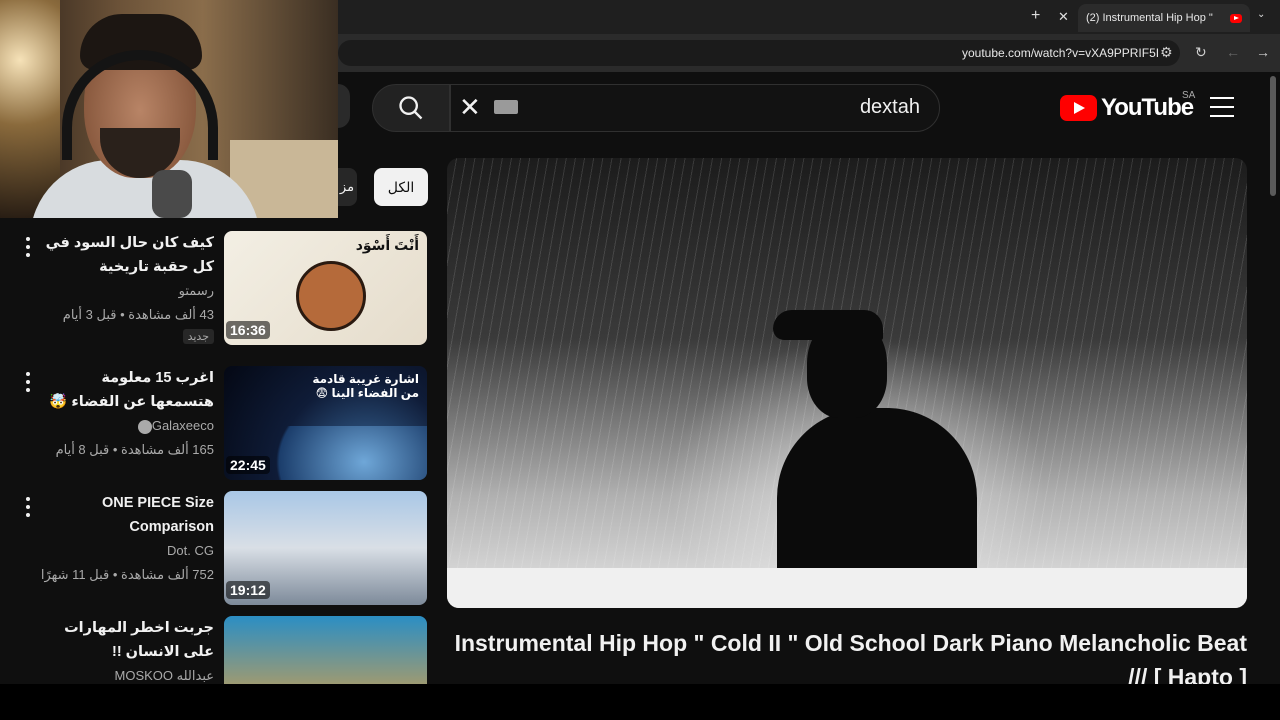 This screenshot has height=720, width=1280. What do you see at coordinates (138, 314) in the screenshot?
I see `video-stats: 43 ألف مشاهدة • قبل 3 أيام` at bounding box center [138, 314].